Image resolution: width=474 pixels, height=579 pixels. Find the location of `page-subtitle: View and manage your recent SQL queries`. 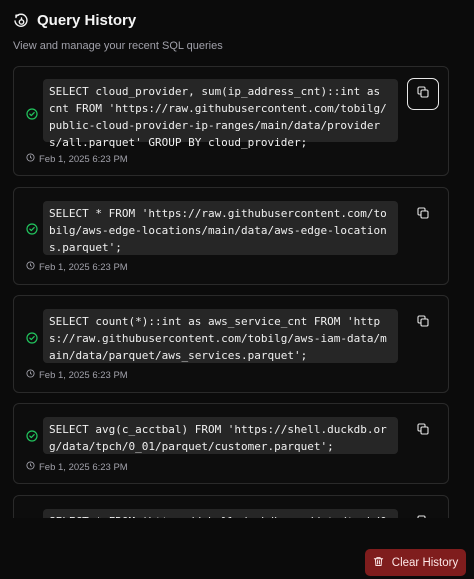

page-subtitle: View and manage your recent SQL queries is located at coordinates (118, 46).